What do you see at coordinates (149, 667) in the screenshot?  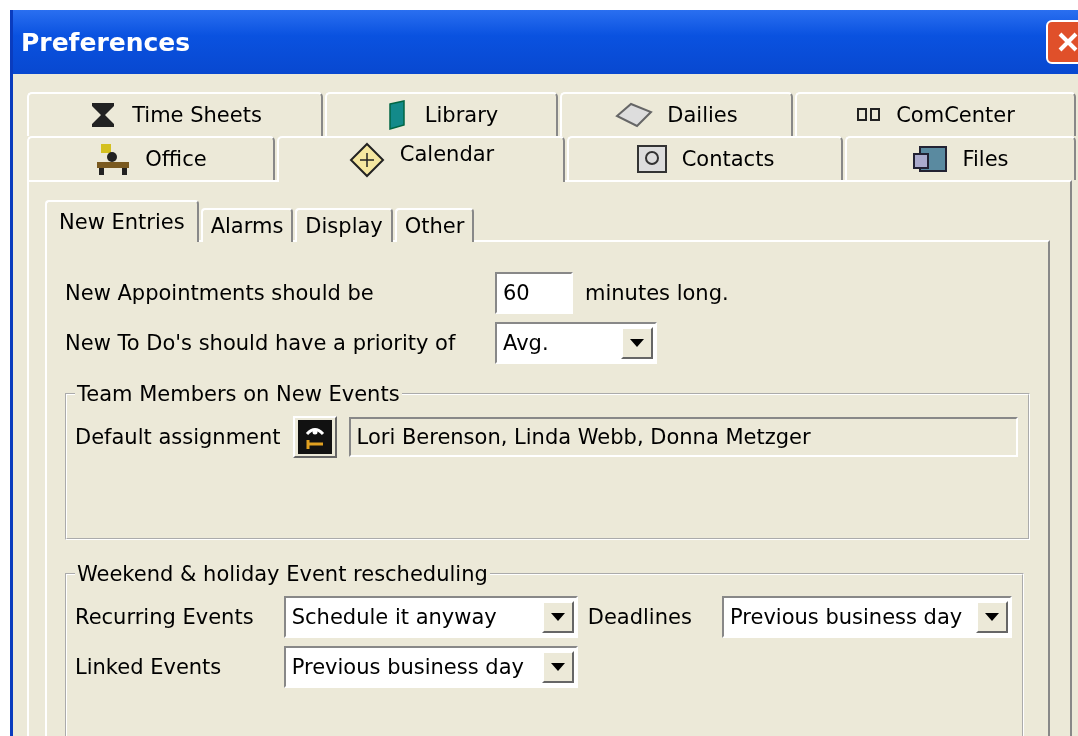 I see `field-label: Linked Events` at bounding box center [149, 667].